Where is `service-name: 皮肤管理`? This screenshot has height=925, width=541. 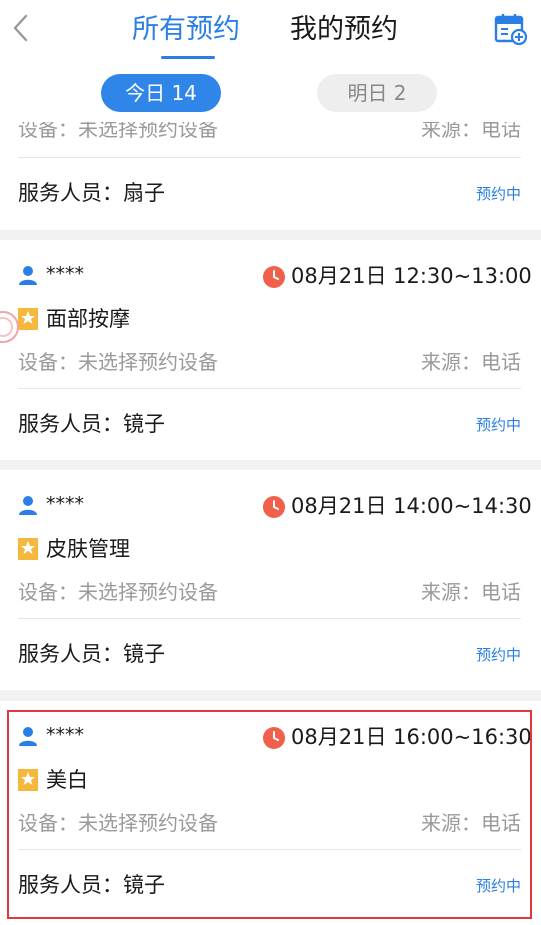 service-name: 皮肤管理 is located at coordinates (88, 549).